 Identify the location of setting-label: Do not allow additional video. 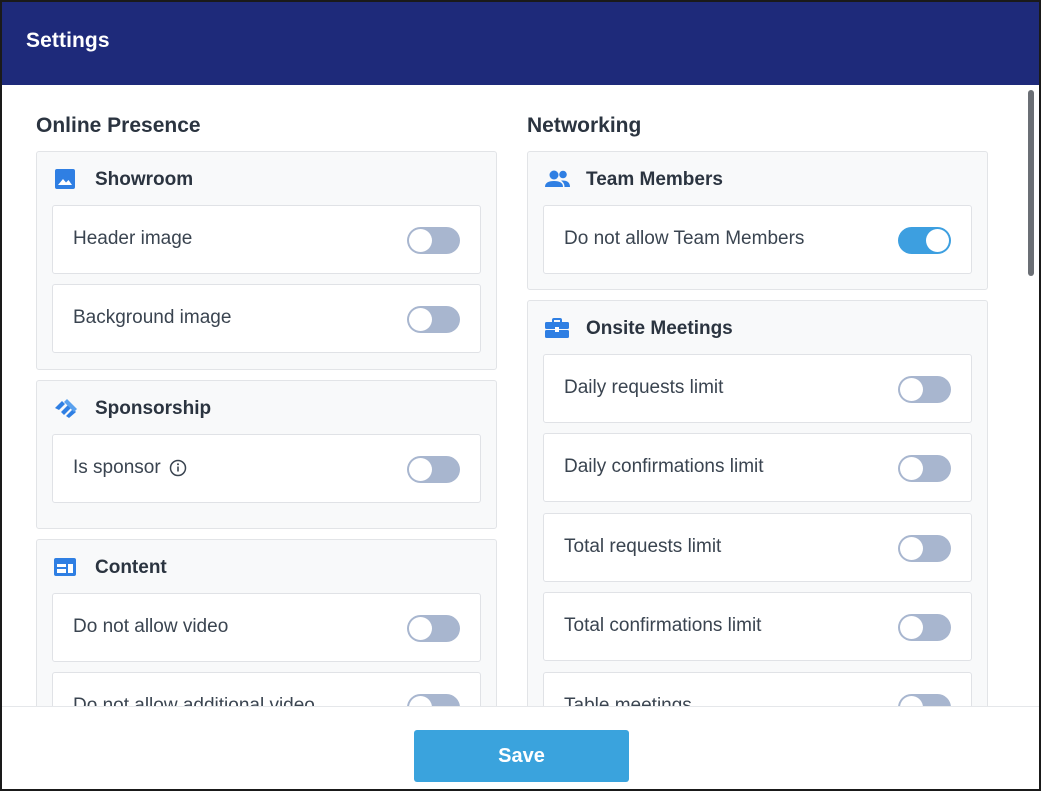
(194, 700).